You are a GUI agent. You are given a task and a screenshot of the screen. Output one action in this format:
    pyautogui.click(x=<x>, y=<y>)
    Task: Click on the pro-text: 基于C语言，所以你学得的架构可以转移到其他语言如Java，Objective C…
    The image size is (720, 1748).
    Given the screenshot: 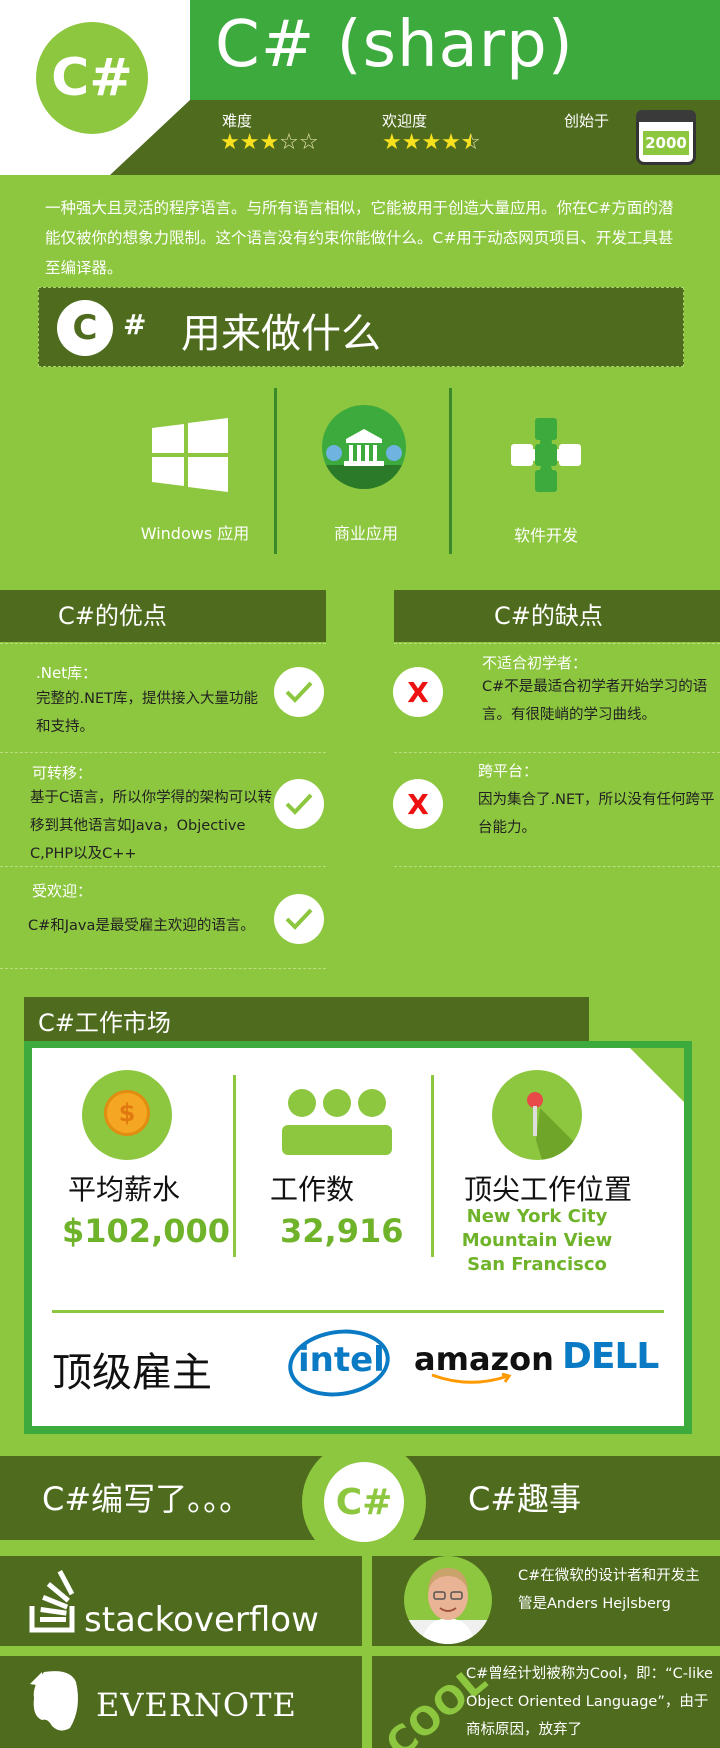 What is the action you would take?
    pyautogui.click(x=151, y=826)
    